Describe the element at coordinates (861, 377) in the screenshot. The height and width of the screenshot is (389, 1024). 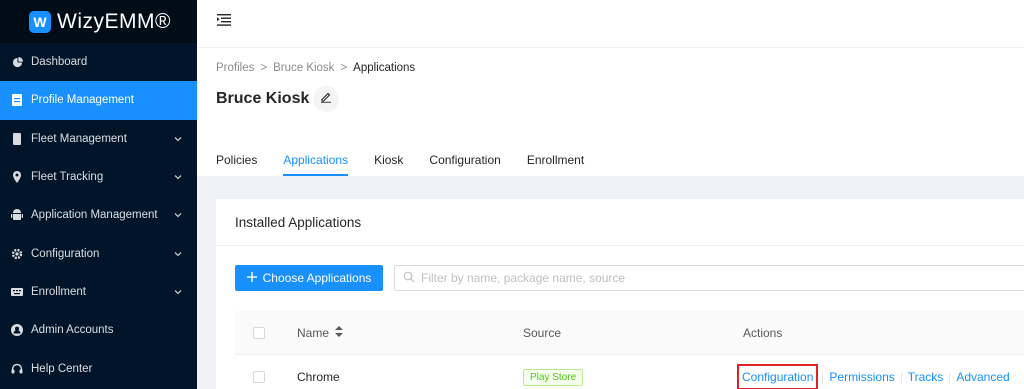
I see `permissions-action-link: Permissions` at that location.